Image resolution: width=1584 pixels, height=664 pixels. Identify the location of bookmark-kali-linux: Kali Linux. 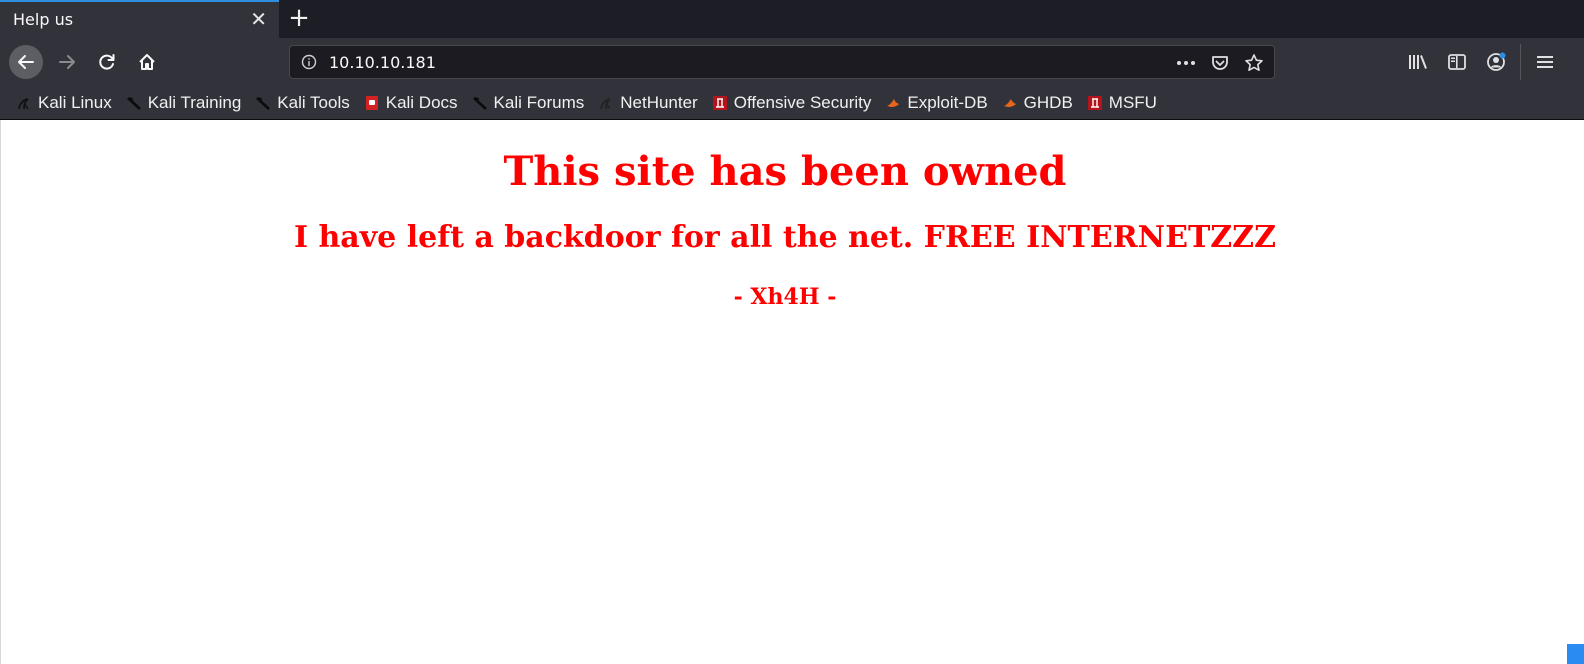
(64, 103).